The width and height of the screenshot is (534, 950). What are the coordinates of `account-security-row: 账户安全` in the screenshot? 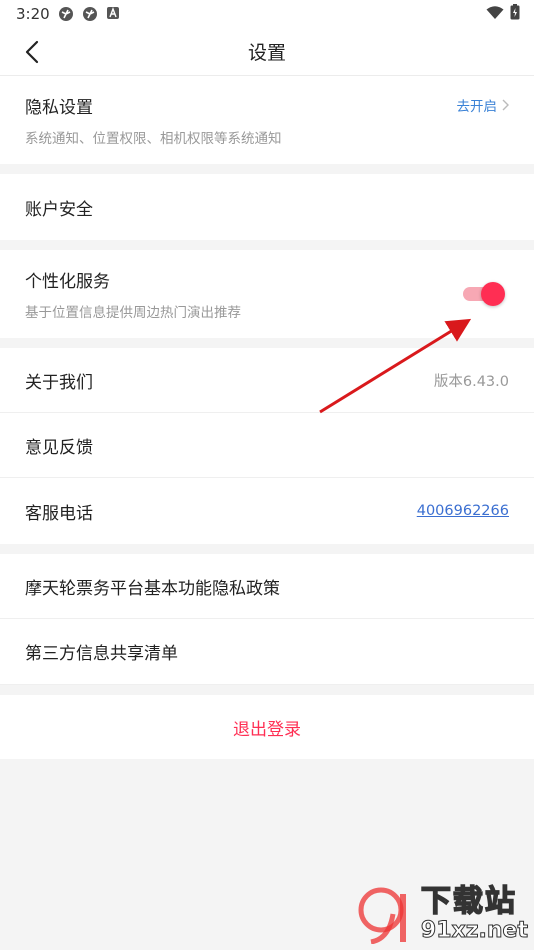 It's located at (267, 207).